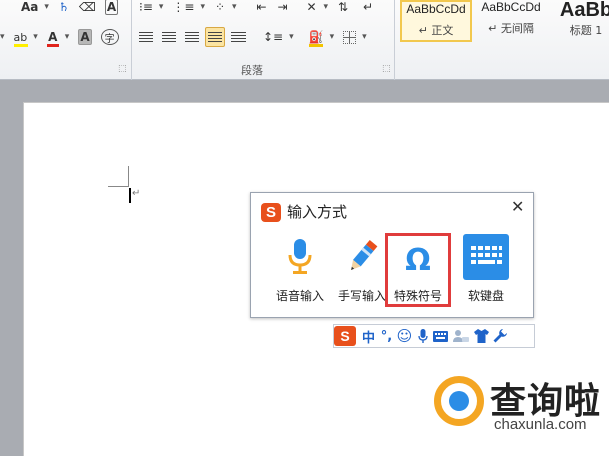 The height and width of the screenshot is (456, 609). I want to click on shading-dropdown: ▾, so click(332, 37).